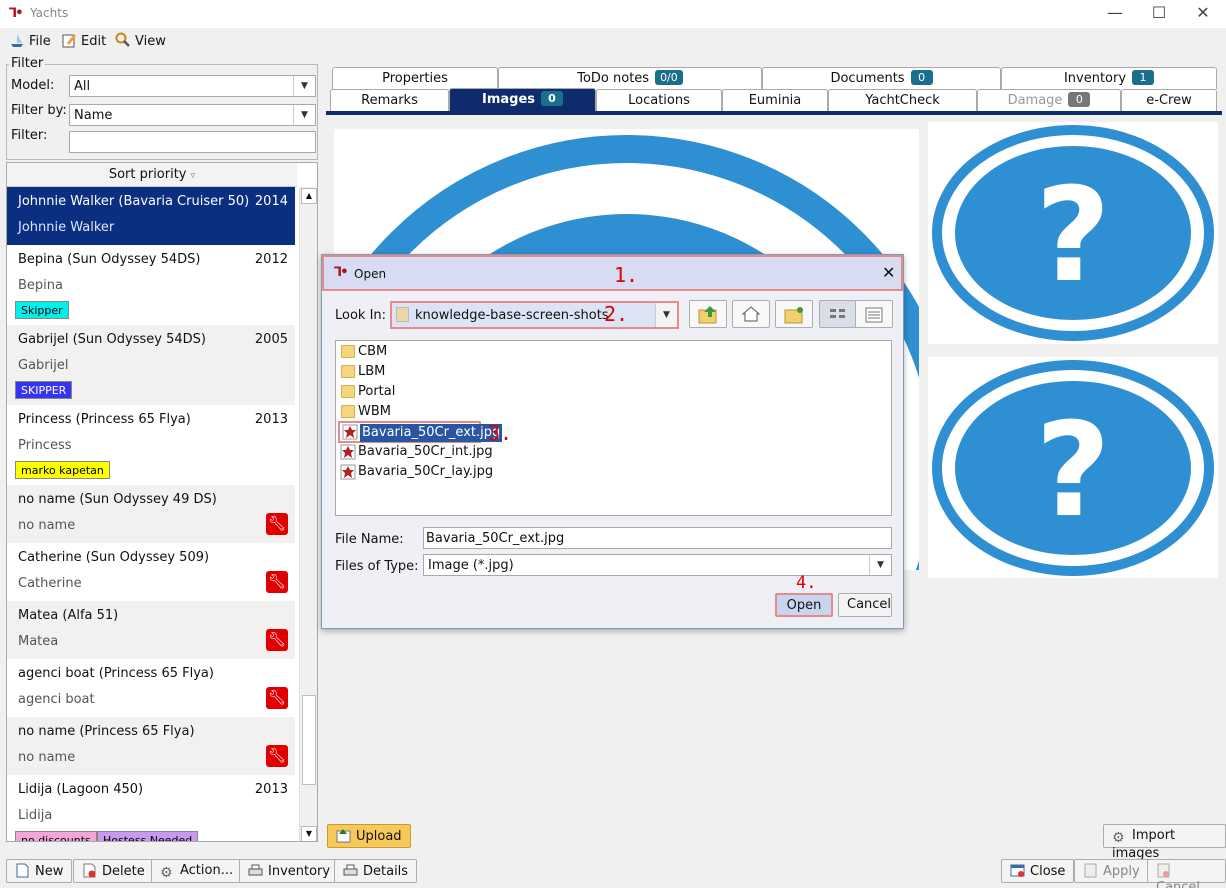 The width and height of the screenshot is (1226, 888). I want to click on close-button: Close, so click(1038, 871).